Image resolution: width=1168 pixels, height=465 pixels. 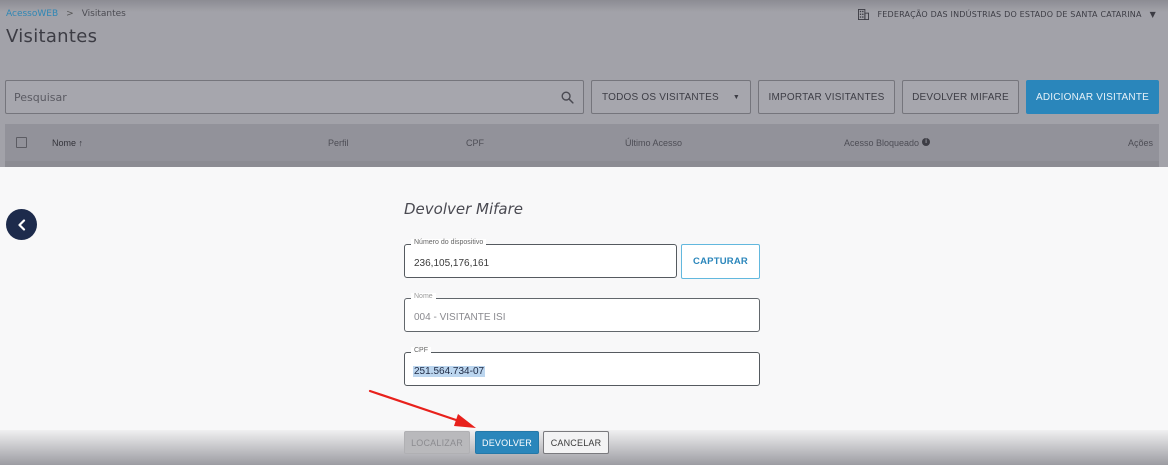 I want to click on import-visitors-button: IMPORTAR VISITANTES, so click(x=826, y=97).